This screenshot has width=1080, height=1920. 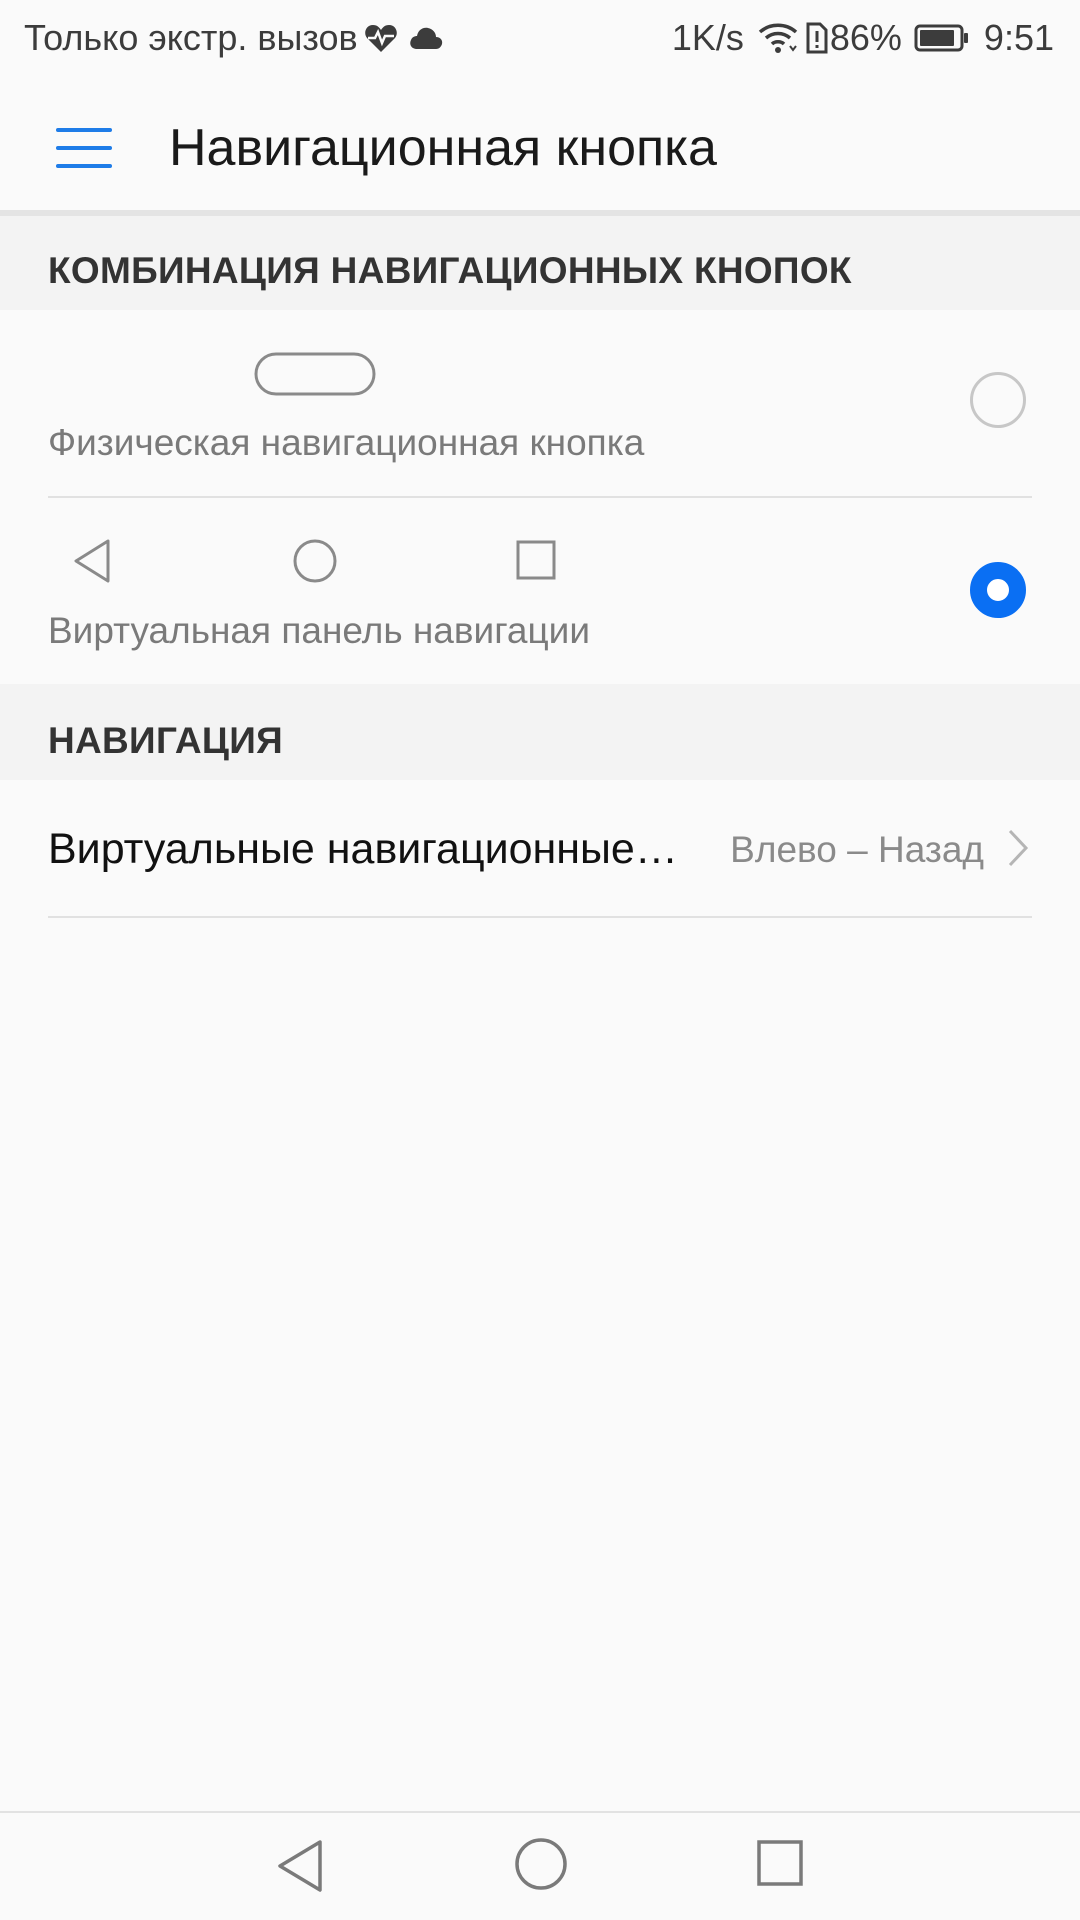 I want to click on divider, so click(x=540, y=917).